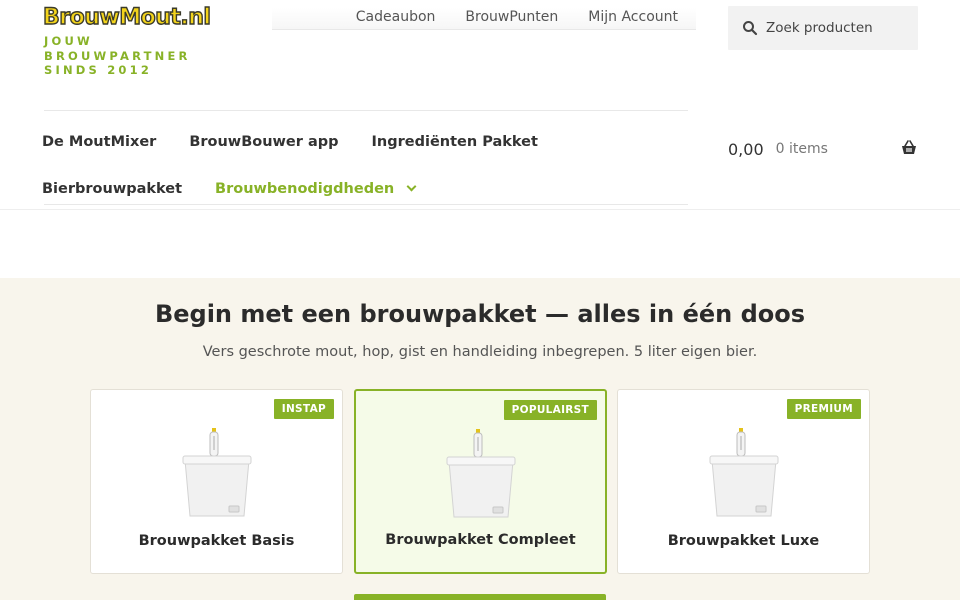  What do you see at coordinates (750, 28) in the screenshot?
I see `search-icon` at bounding box center [750, 28].